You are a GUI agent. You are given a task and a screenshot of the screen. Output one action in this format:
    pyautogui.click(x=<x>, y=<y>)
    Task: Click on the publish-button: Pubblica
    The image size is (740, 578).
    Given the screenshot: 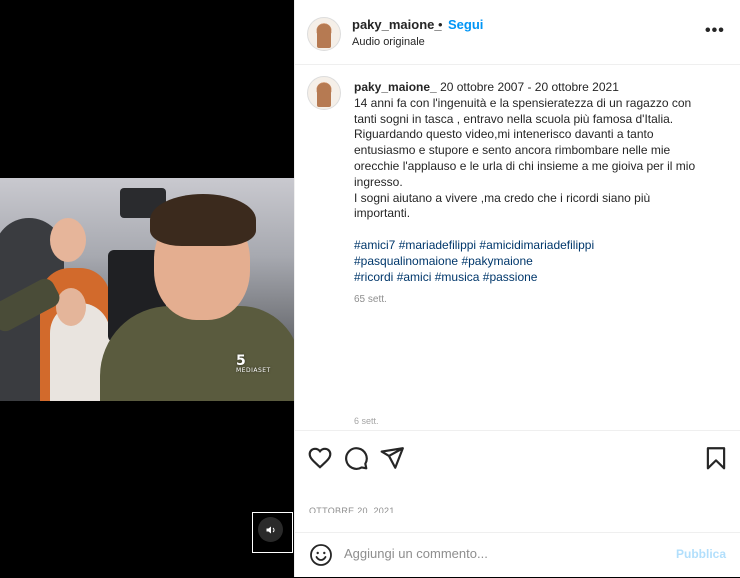 What is the action you would take?
    pyautogui.click(x=701, y=554)
    